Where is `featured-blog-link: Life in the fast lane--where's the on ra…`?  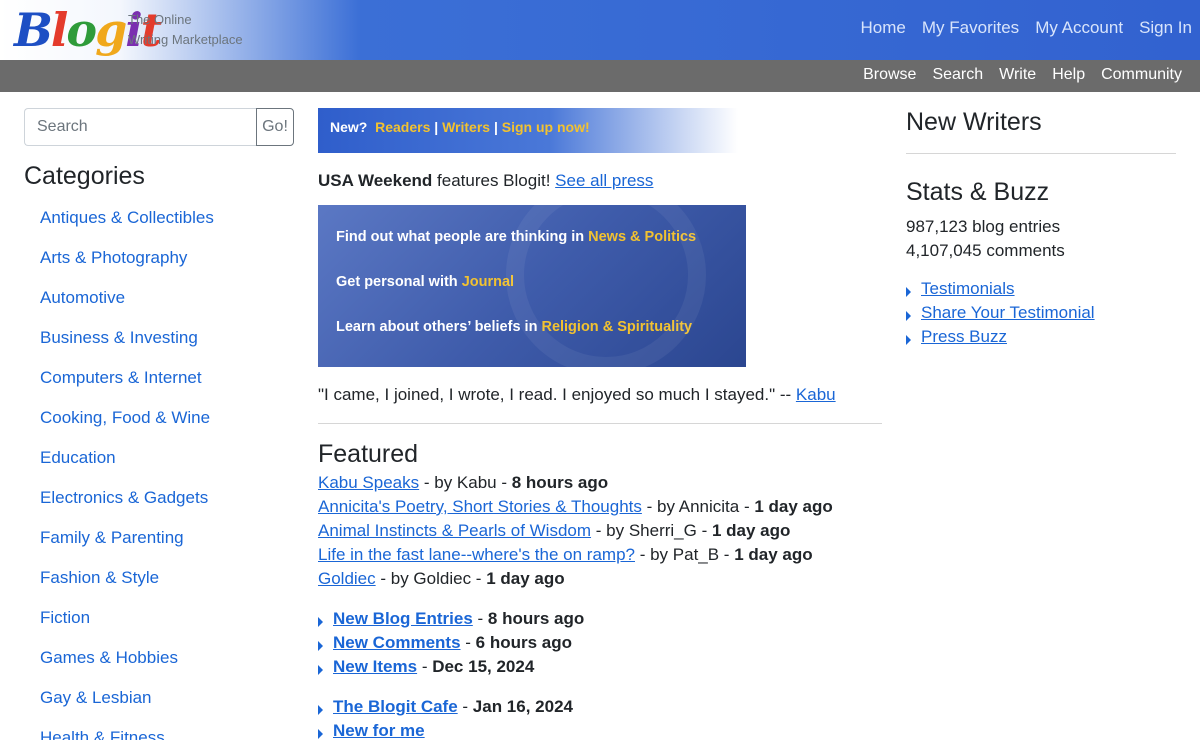 featured-blog-link: Life in the fast lane--where's the on ra… is located at coordinates (476, 554).